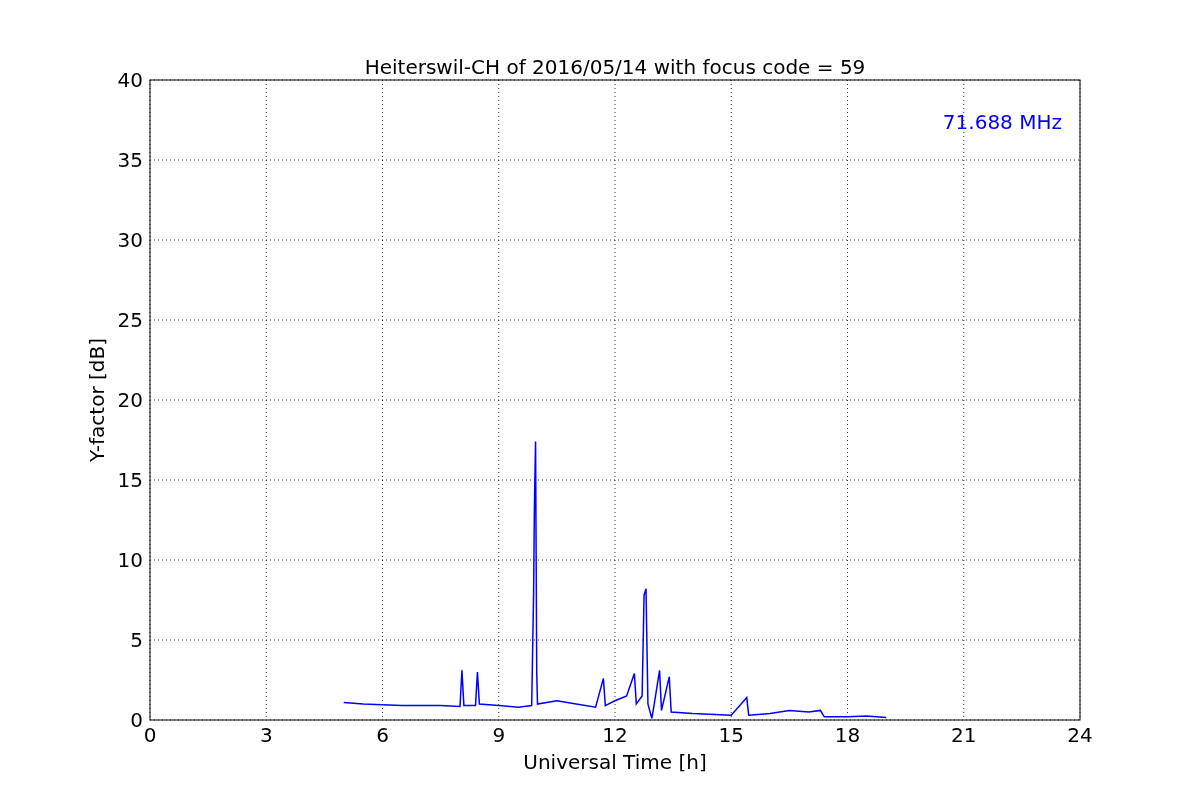 The height and width of the screenshot is (800, 1200). What do you see at coordinates (499, 735) in the screenshot?
I see `x-tick-label: 9` at bounding box center [499, 735].